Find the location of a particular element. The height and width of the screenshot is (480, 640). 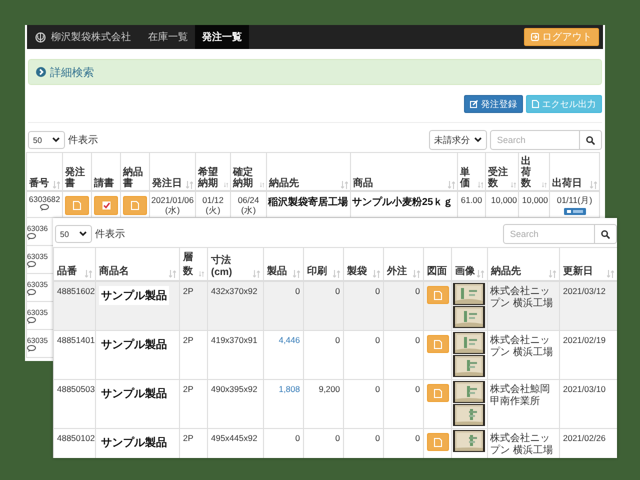

desired-date: 01/12 (火) is located at coordinates (213, 204).